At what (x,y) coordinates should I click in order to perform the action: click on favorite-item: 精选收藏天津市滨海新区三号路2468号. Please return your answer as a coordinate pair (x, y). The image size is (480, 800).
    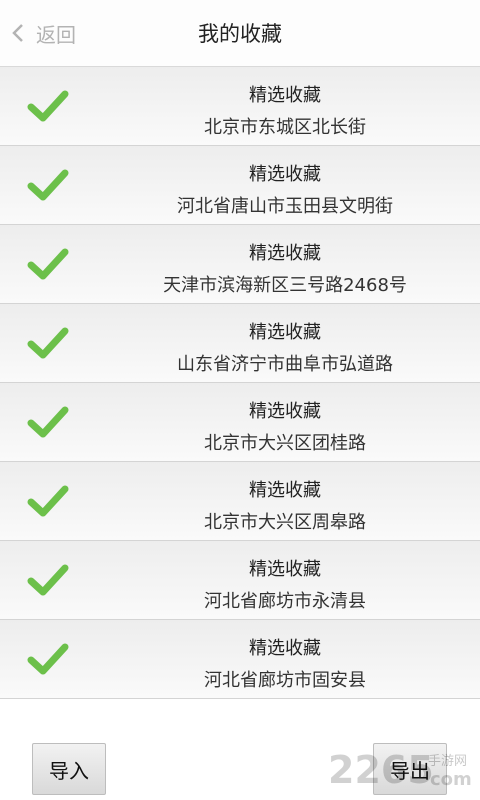
    Looking at the image, I should click on (240, 264).